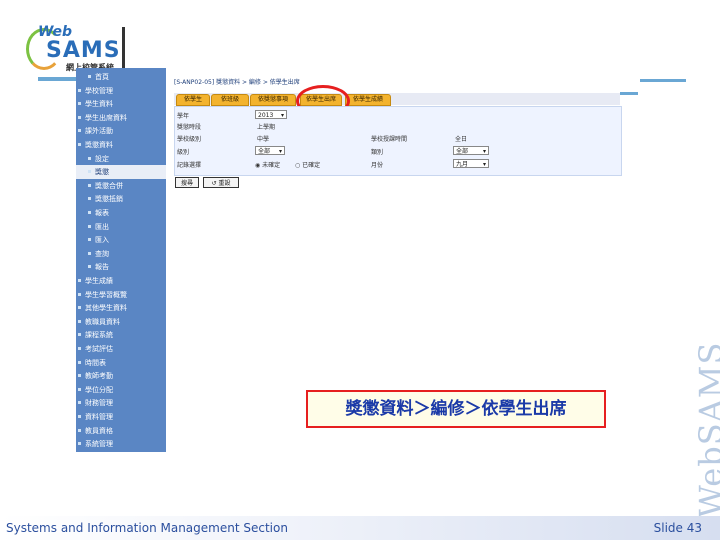 This screenshot has height=540, width=720. Describe the element at coordinates (121, 281) in the screenshot. I see `sidebar-item: 學生成績` at that location.